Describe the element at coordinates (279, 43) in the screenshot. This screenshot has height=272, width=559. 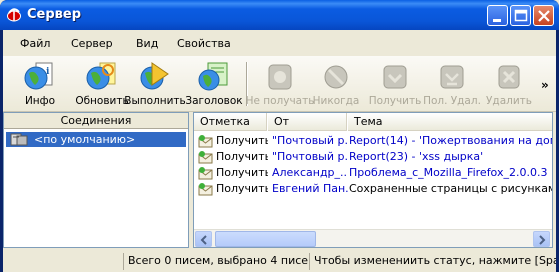
I see `menu-bar: Файл Сервер Вид Свойства` at that location.